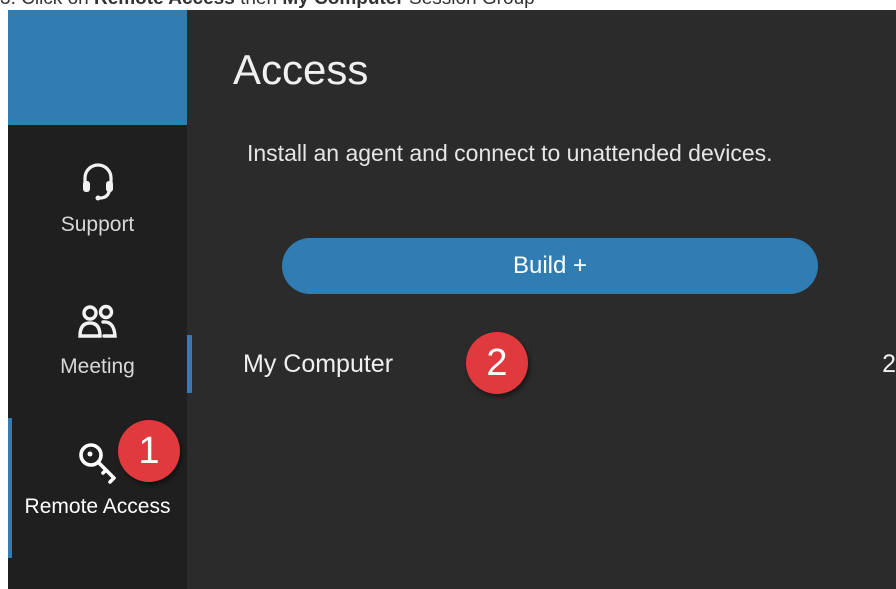 The width and height of the screenshot is (896, 589). Describe the element at coordinates (97, 224) in the screenshot. I see `sidebar-item-label: Support` at that location.